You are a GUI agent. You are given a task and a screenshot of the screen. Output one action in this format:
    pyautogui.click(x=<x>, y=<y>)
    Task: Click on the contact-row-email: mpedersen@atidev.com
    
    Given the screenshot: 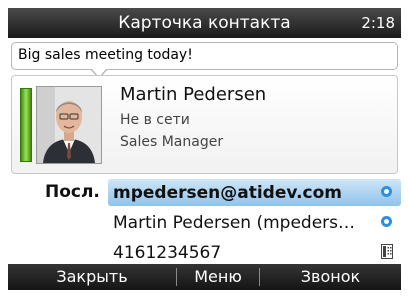 What is the action you would take?
    pyautogui.click(x=254, y=192)
    